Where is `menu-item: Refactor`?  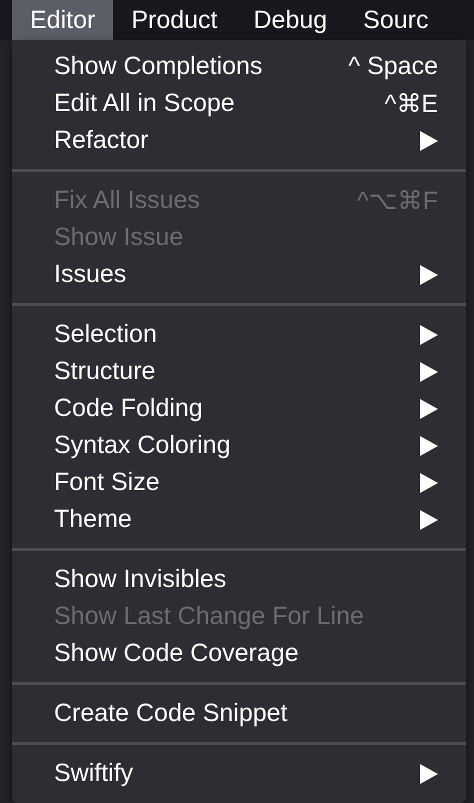 menu-item: Refactor is located at coordinates (239, 140).